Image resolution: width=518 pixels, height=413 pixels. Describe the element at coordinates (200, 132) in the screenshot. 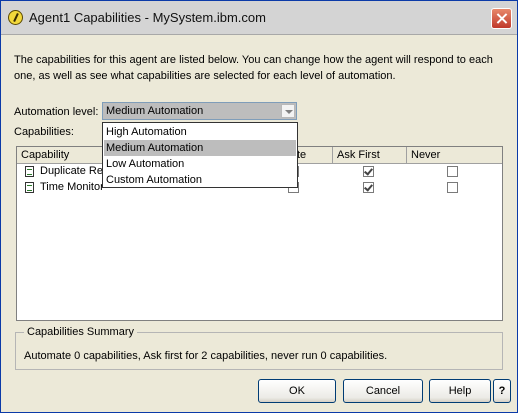

I see `option-high-automation: High Automation` at that location.